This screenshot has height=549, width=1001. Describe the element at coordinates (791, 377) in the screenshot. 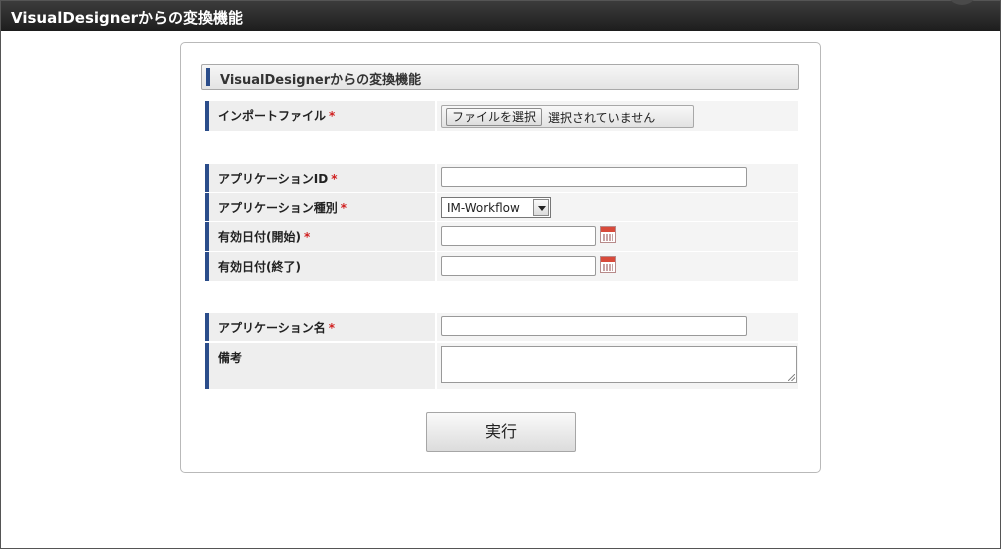

I see `resize-grip-icon` at that location.